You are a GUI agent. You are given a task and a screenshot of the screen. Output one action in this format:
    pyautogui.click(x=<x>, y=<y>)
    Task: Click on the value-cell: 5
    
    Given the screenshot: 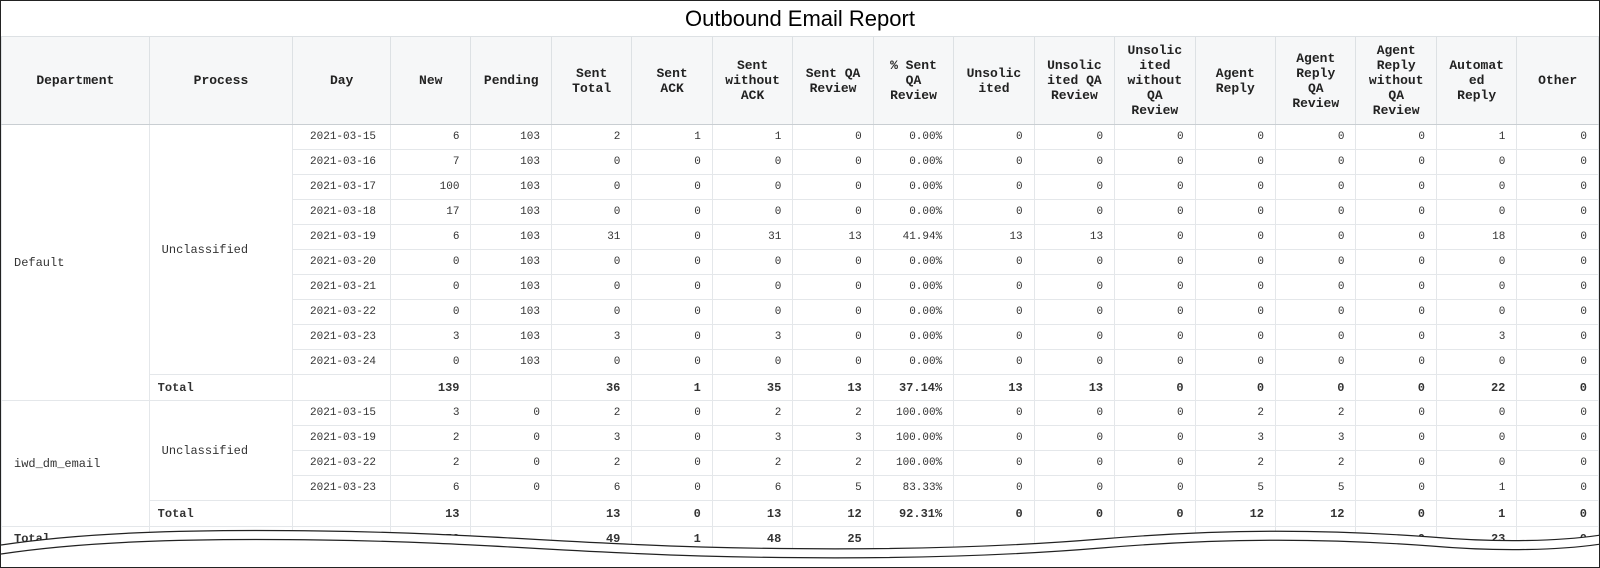 What is the action you would take?
    pyautogui.click(x=1316, y=488)
    